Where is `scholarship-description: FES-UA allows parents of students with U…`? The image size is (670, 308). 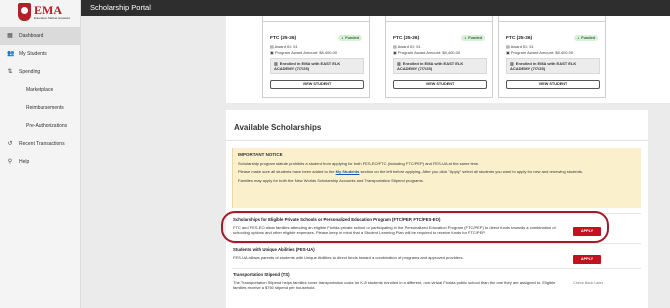 scholarship-description: FES-UA allows parents of students with U… is located at coordinates (348, 257).